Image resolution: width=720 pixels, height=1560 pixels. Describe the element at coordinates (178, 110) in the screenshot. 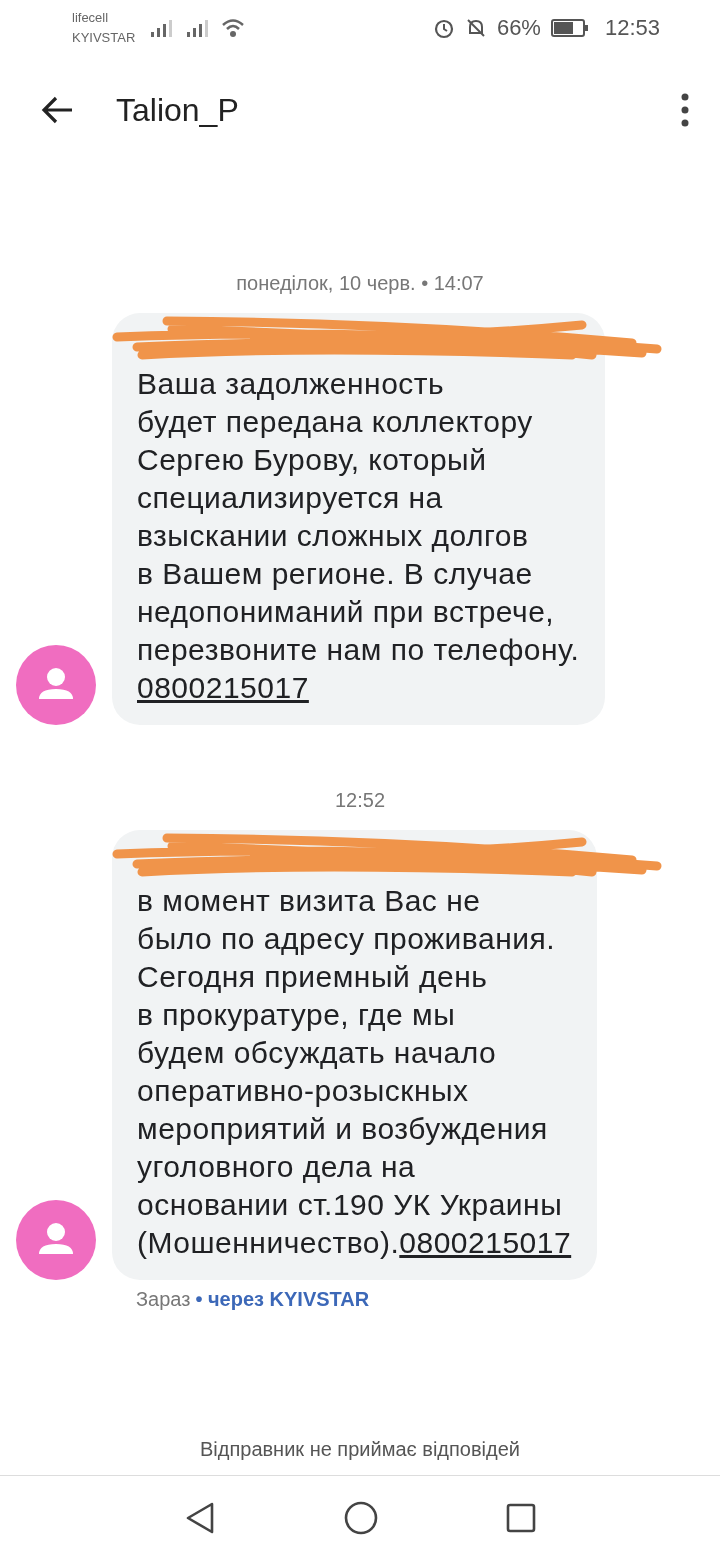

I see `conversation-title: Talion_P` at that location.